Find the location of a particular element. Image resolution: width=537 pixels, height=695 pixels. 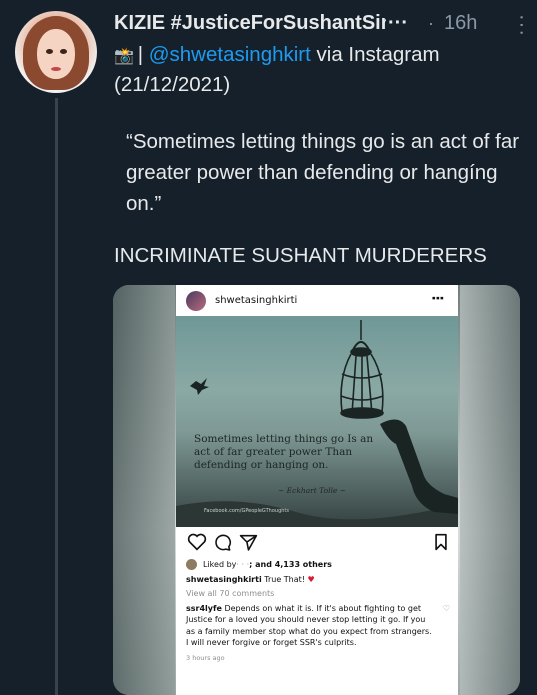

comment-icon is located at coordinates (223, 542).